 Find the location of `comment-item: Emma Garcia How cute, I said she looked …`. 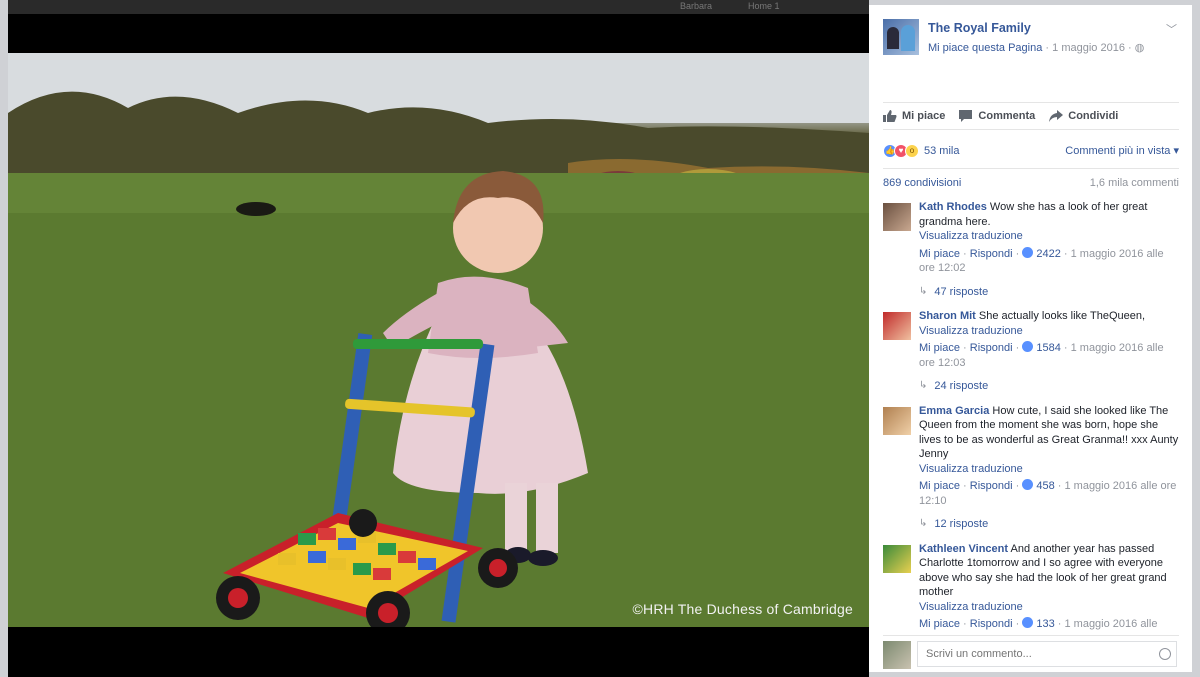

comment-item: Emma Garcia How cute, I said she looked … is located at coordinates (1031, 468).